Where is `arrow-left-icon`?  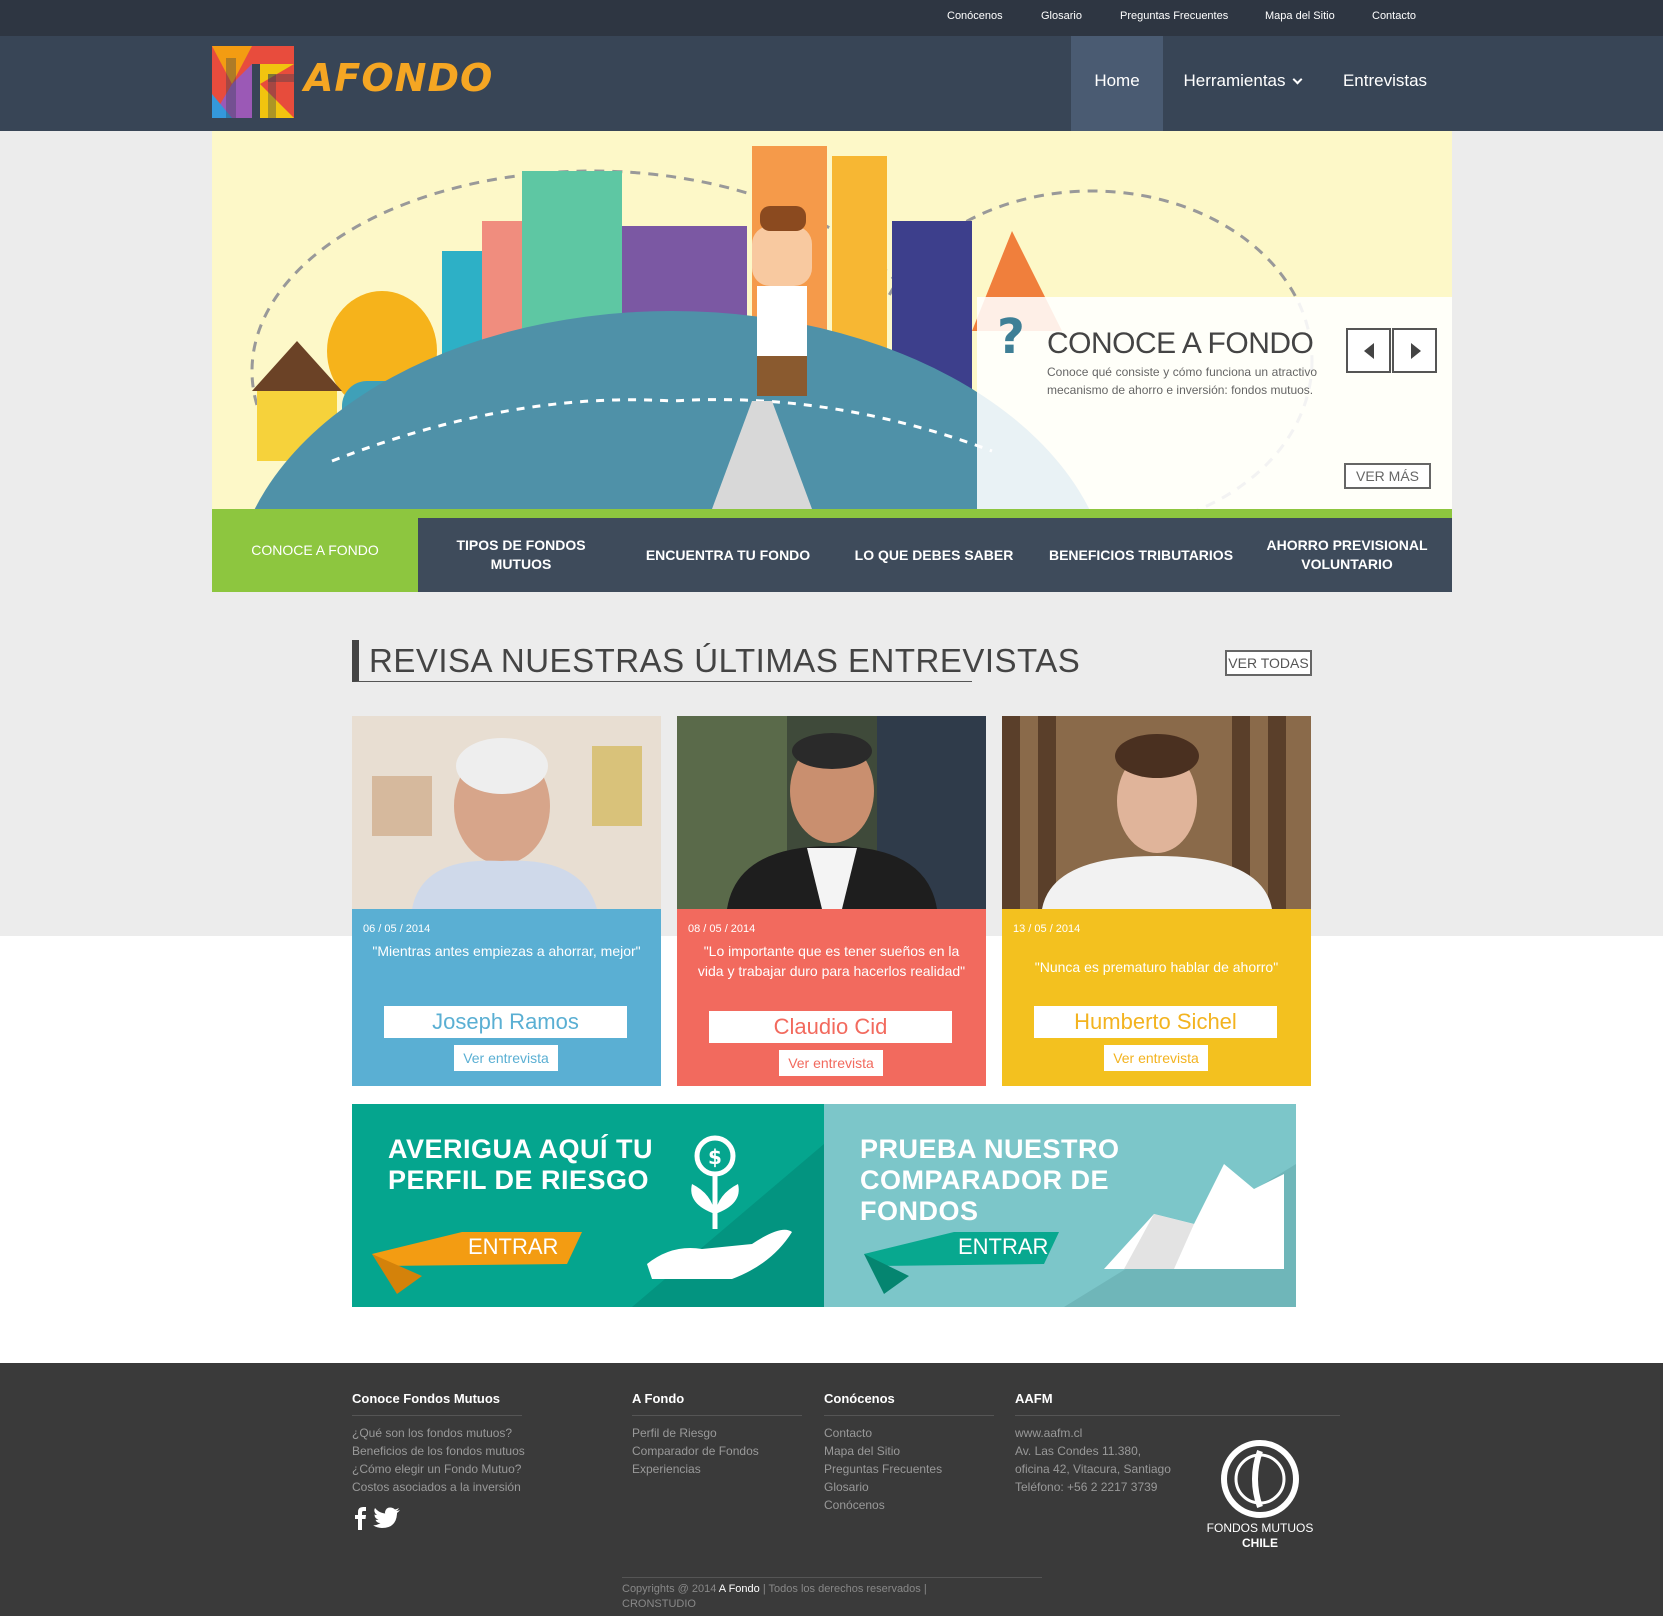
arrow-left-icon is located at coordinates (1369, 351).